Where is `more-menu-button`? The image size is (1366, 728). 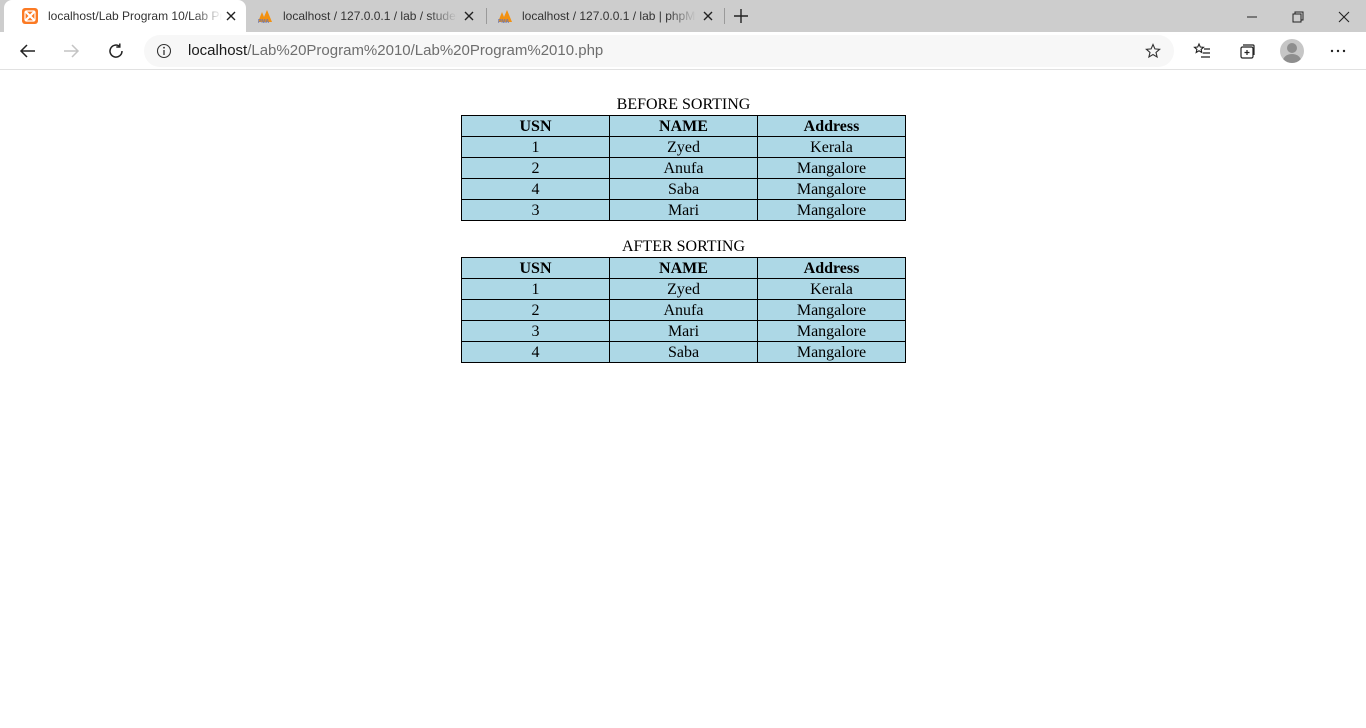
more-menu-button is located at coordinates (1338, 51).